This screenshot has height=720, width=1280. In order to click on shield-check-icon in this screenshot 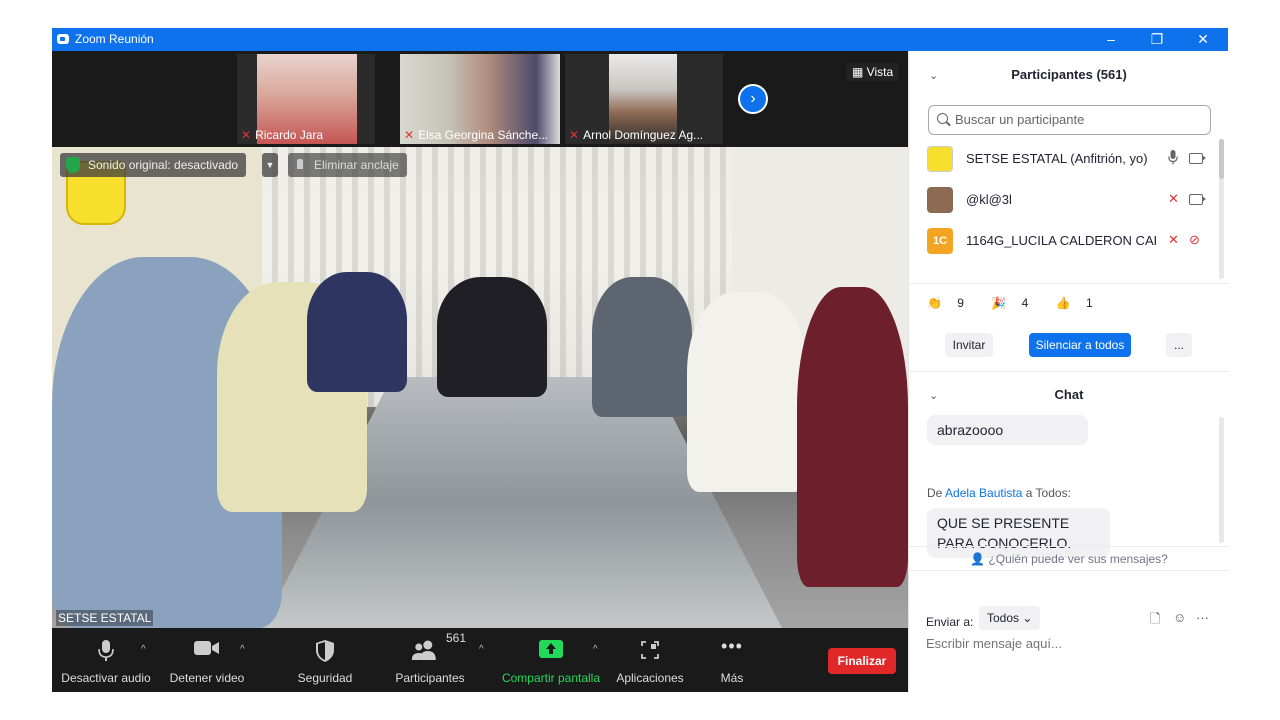, I will do `click(73, 165)`.